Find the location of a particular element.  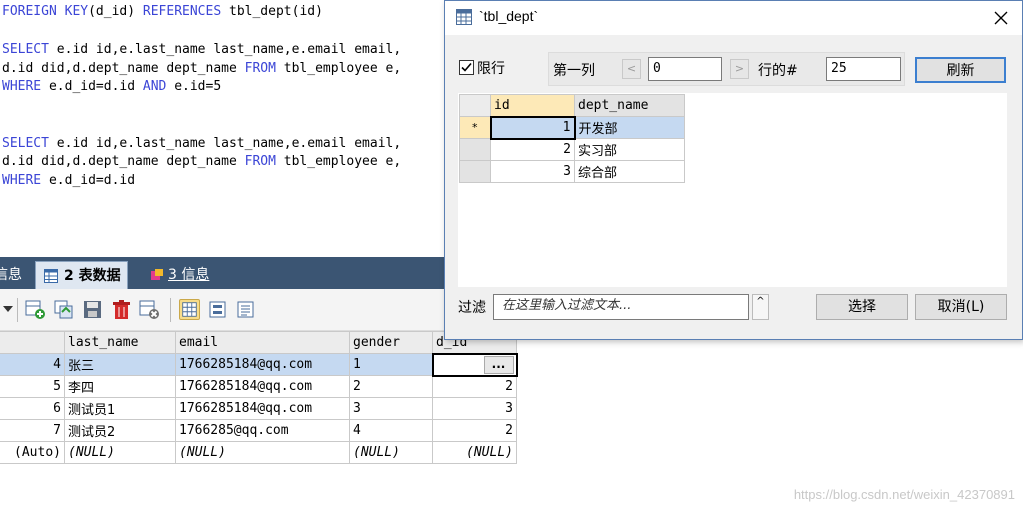

cell-id: 4 is located at coordinates (32, 364).